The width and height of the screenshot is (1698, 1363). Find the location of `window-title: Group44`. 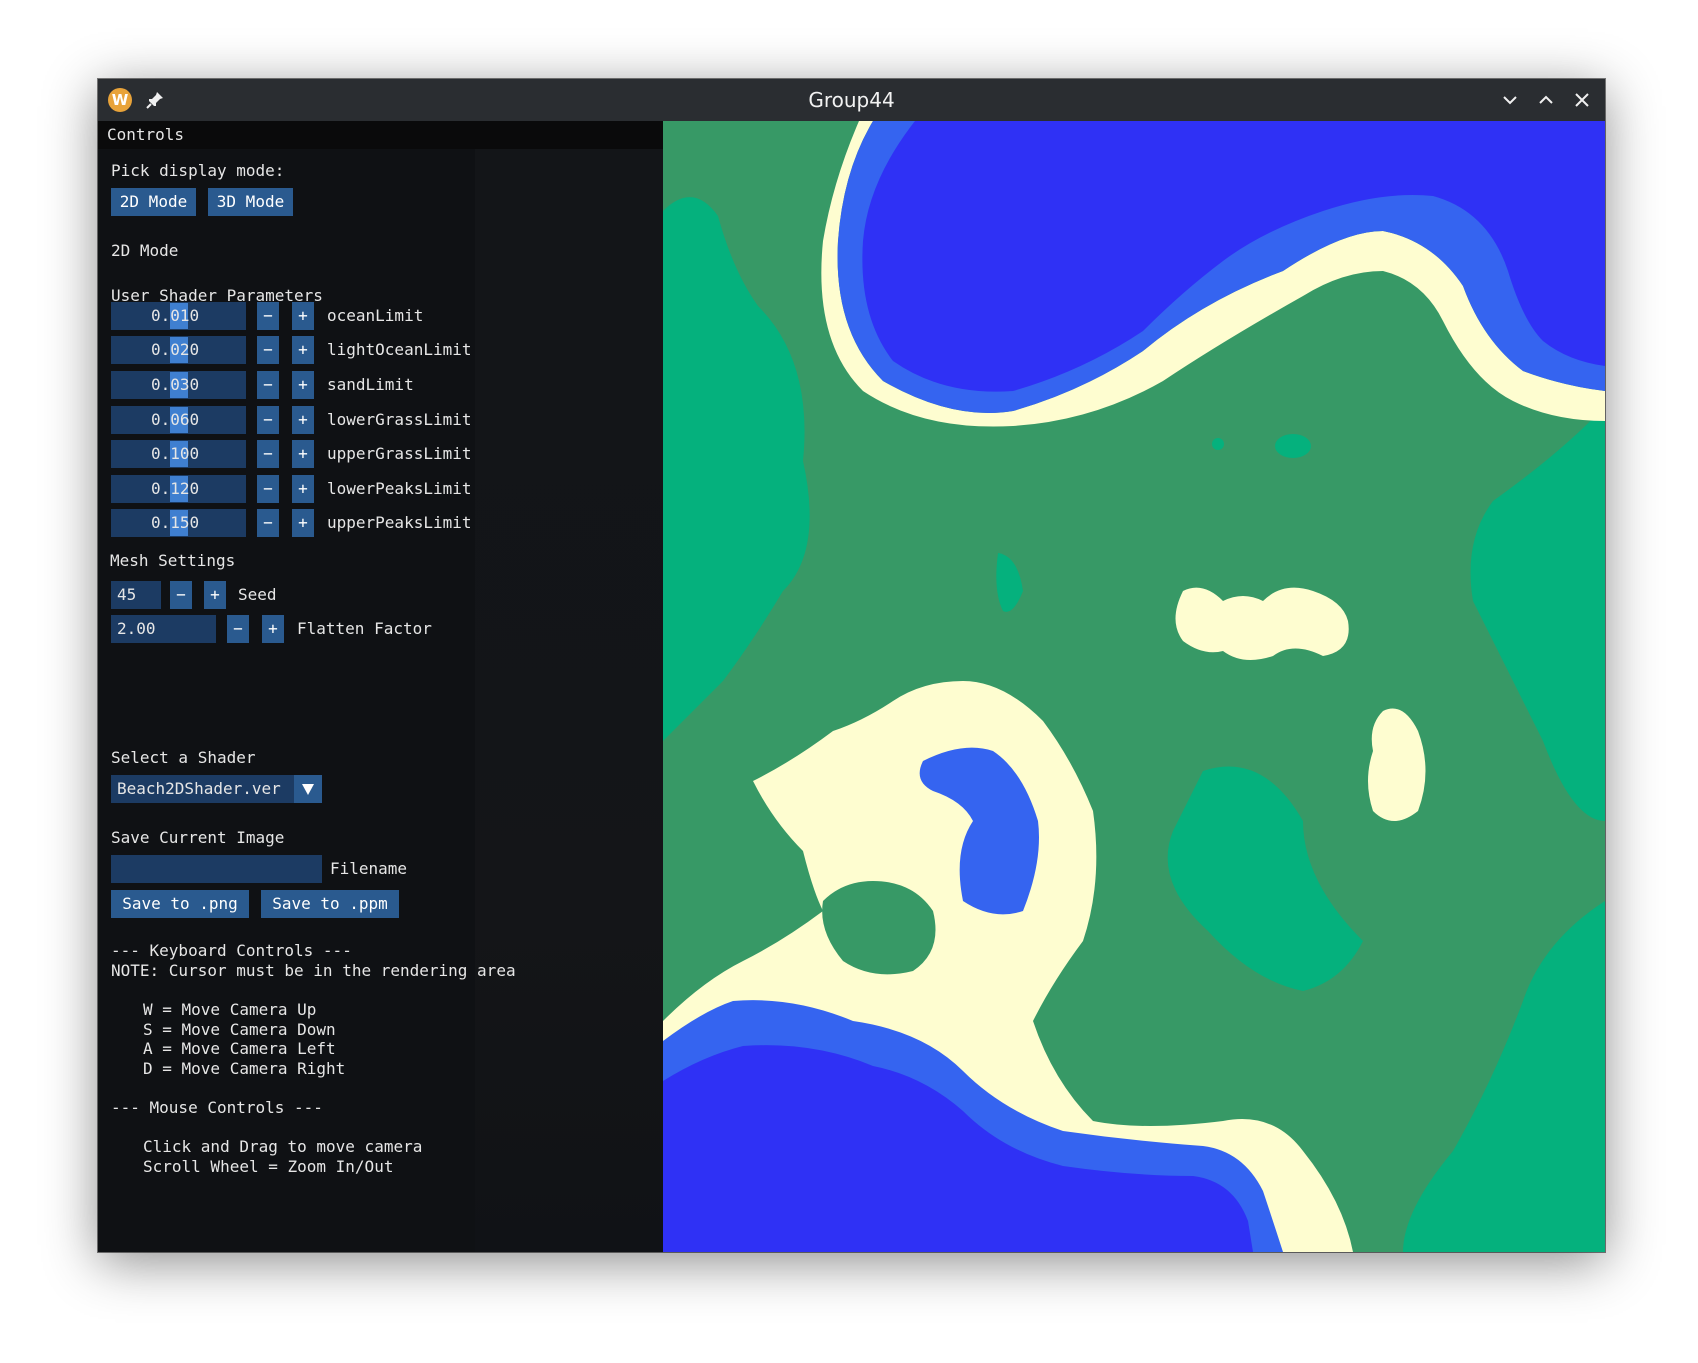

window-title: Group44 is located at coordinates (851, 100).